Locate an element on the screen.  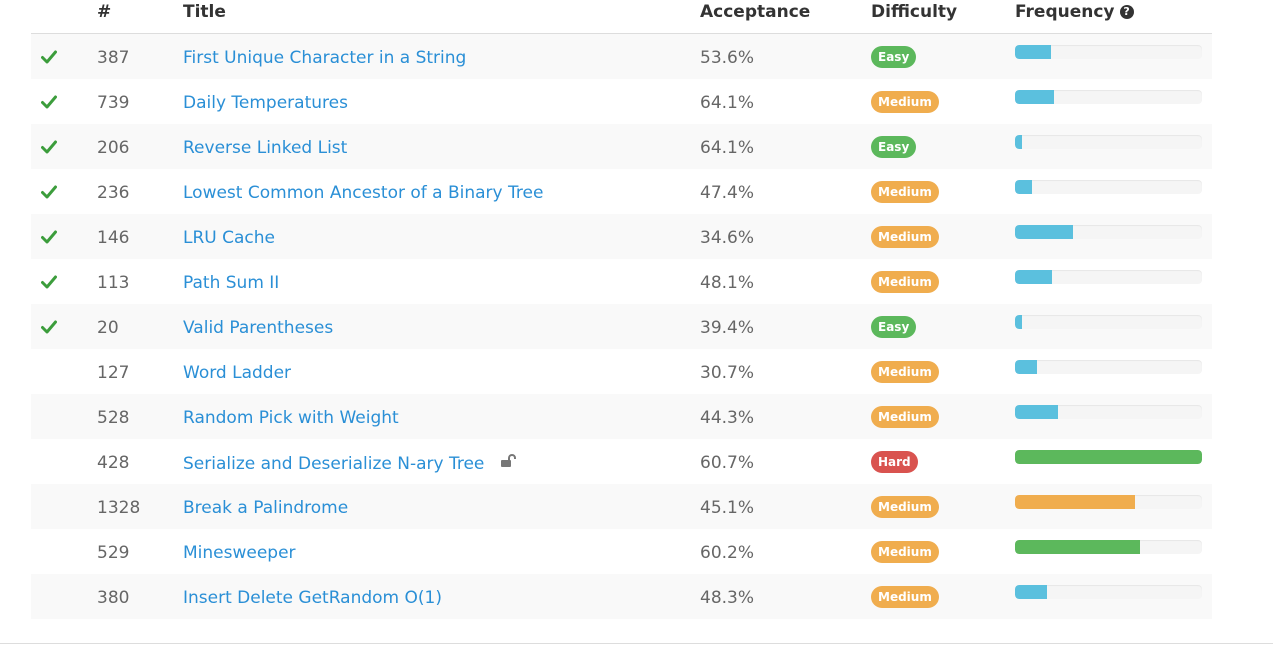
problem-number: 127 is located at coordinates (113, 373).